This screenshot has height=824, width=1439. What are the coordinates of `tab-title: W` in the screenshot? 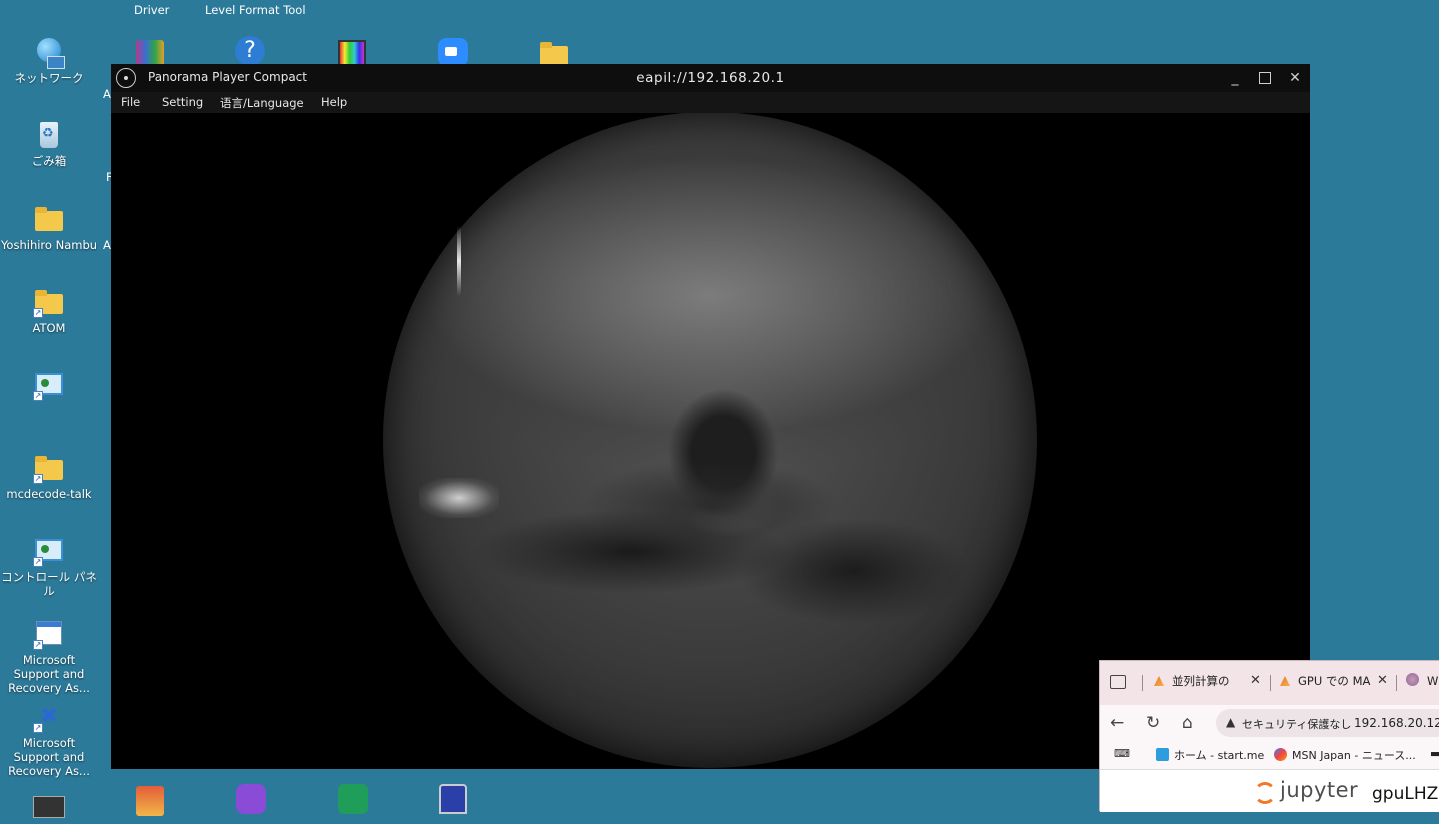 It's located at (1433, 681).